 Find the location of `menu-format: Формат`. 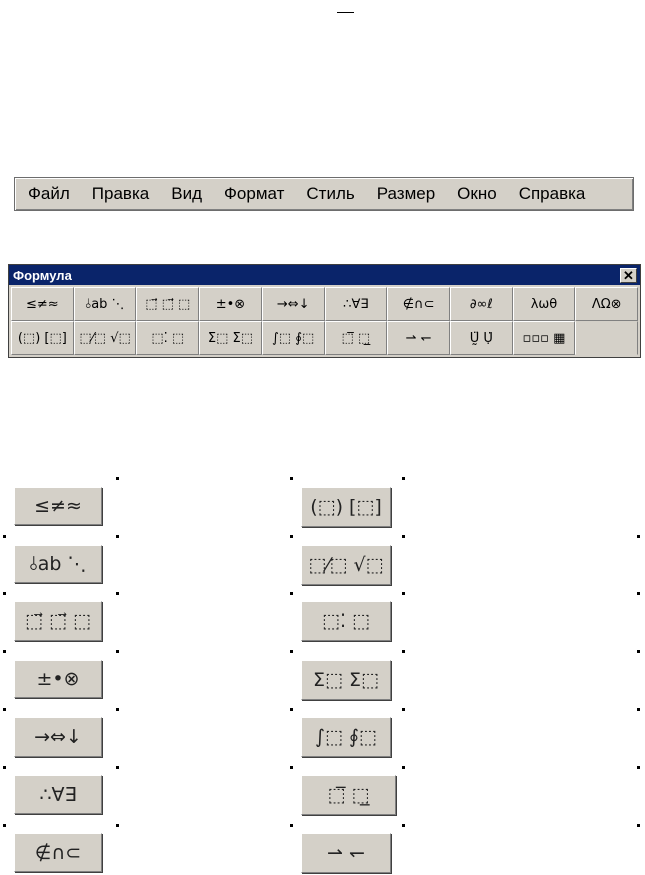

menu-format: Формат is located at coordinates (254, 194).